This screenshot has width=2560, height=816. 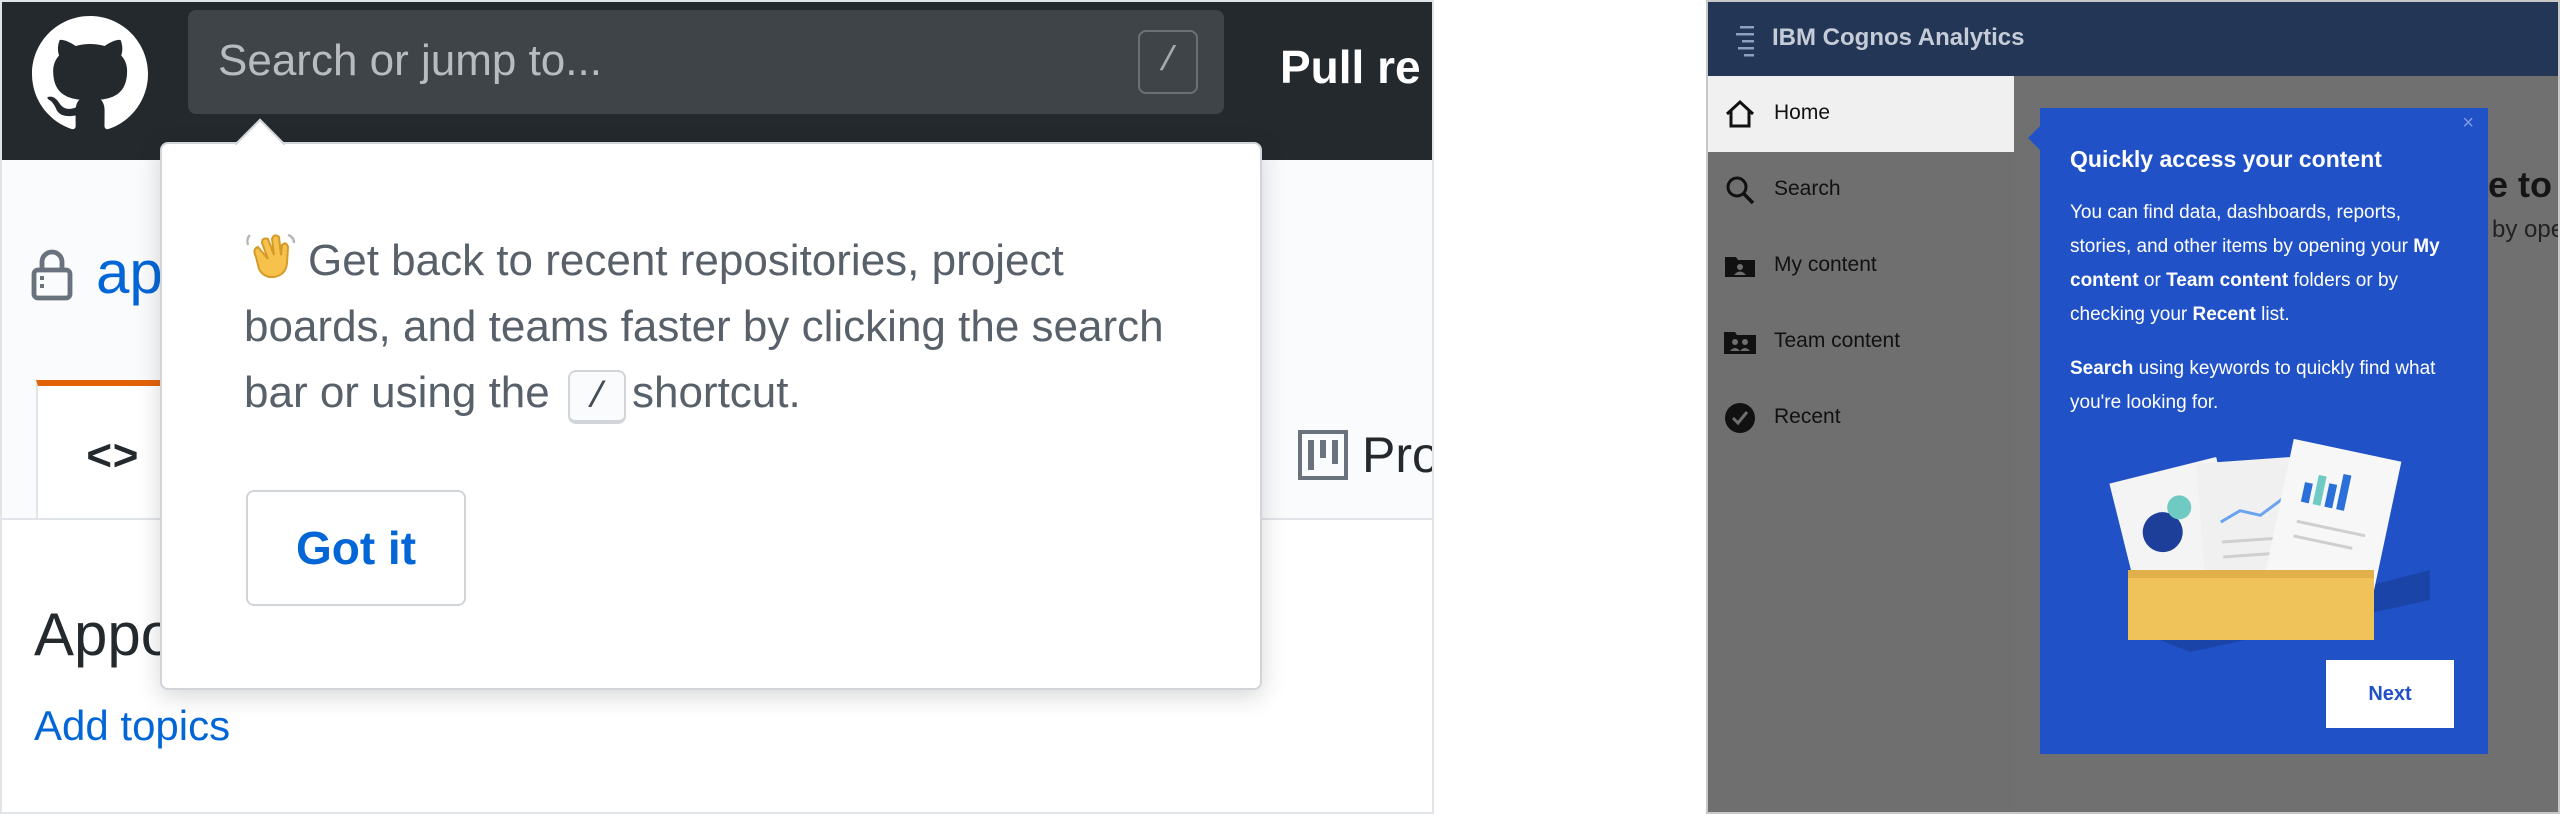 I want to click on search-input: Search or jump to... /, so click(x=706, y=62).